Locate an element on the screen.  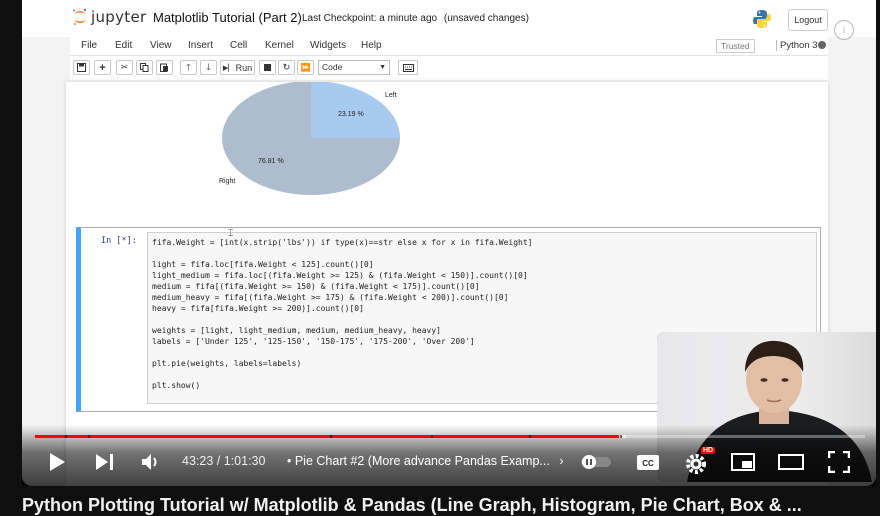
autoplay-toggle is located at coordinates (596, 462).